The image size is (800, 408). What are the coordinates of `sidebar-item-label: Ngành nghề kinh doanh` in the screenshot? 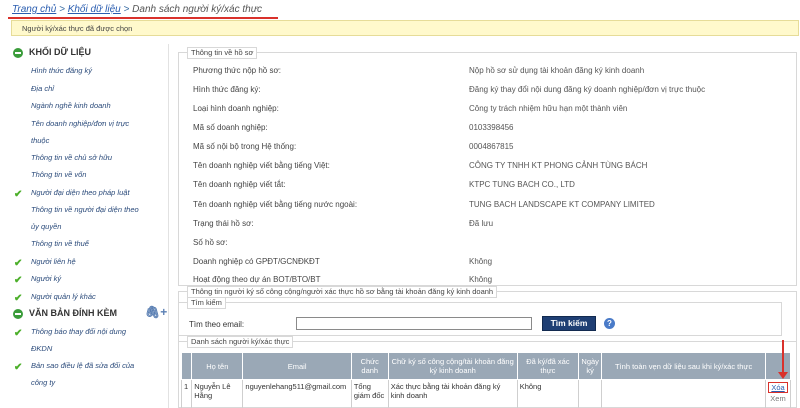 It's located at (71, 105).